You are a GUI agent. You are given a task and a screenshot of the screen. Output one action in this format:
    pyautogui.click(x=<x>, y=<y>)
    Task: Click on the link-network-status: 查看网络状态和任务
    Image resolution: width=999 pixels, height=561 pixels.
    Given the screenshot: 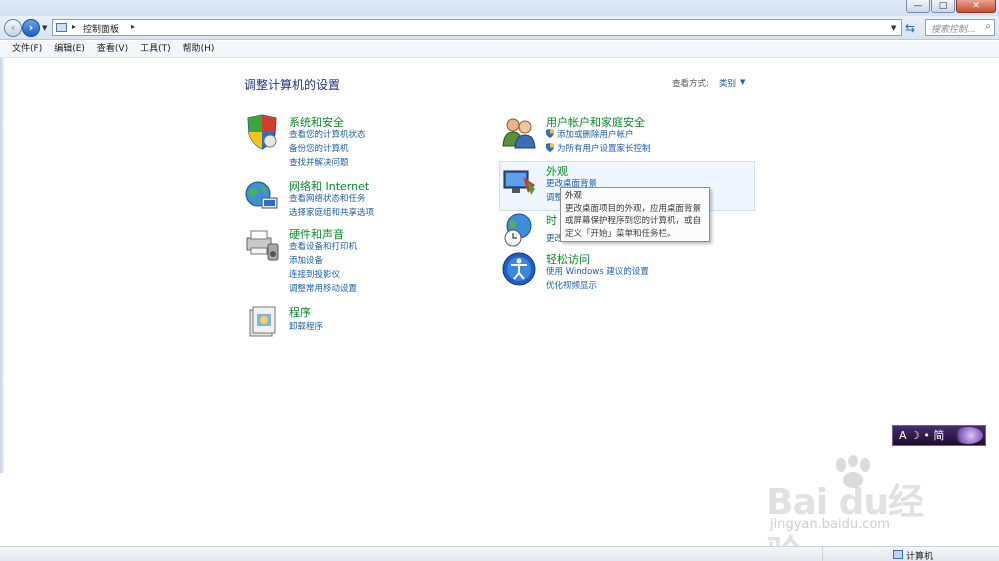 What is the action you would take?
    pyautogui.click(x=327, y=198)
    